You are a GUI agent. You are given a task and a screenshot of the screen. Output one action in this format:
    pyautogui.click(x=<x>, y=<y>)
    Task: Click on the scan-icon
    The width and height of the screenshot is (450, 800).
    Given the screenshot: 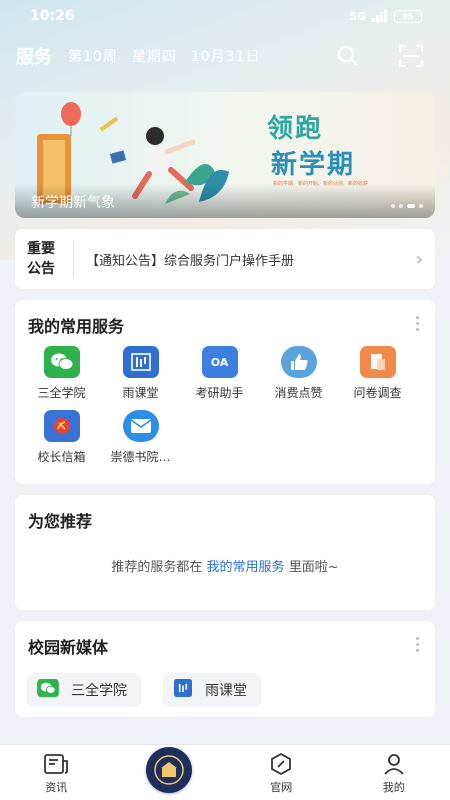 What is the action you would take?
    pyautogui.click(x=411, y=56)
    